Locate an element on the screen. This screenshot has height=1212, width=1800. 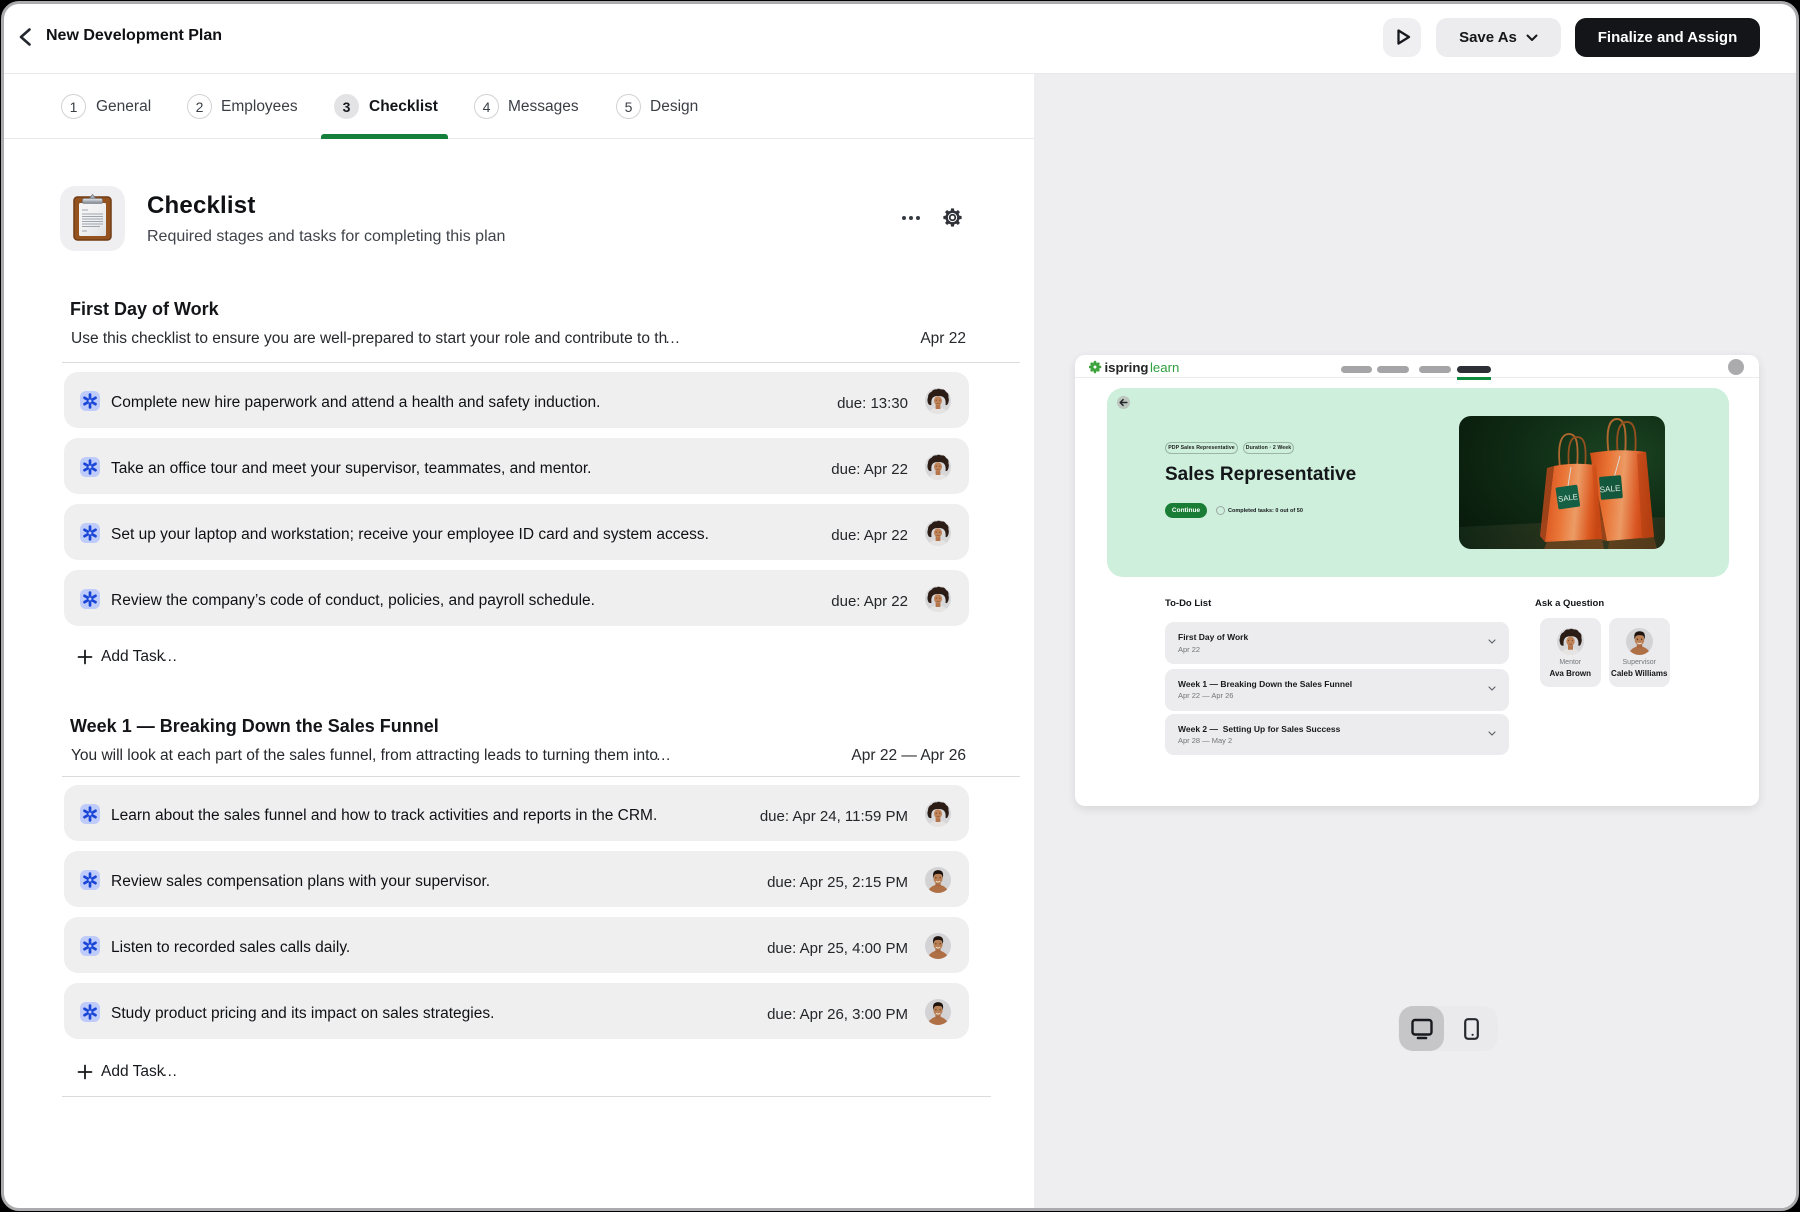
svg-text: ispring is located at coordinates (1127, 367).